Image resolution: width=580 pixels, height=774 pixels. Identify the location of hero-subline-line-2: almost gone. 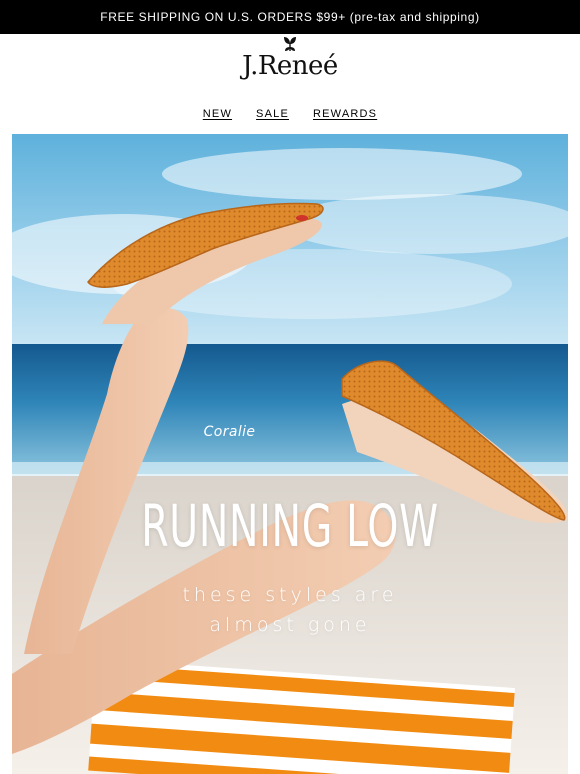
(290, 625).